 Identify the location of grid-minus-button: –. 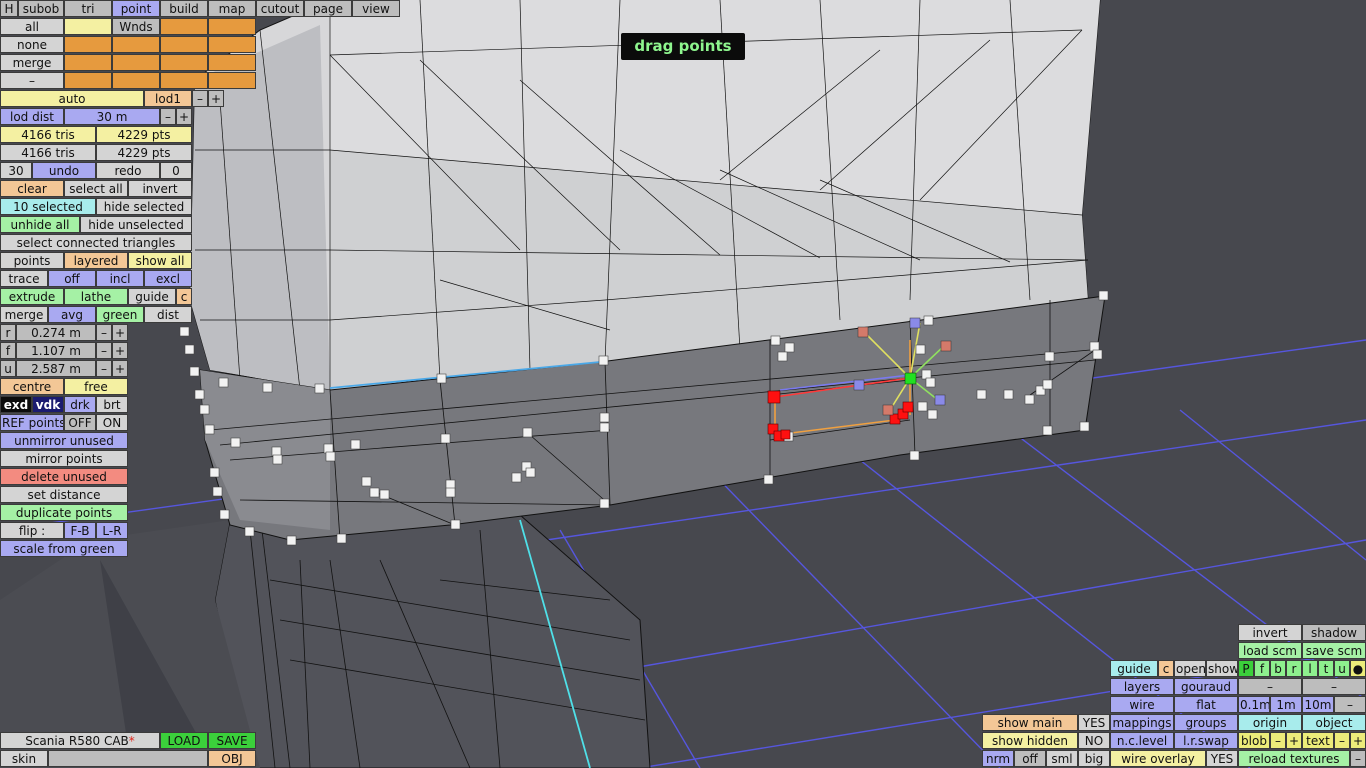
(1350, 704).